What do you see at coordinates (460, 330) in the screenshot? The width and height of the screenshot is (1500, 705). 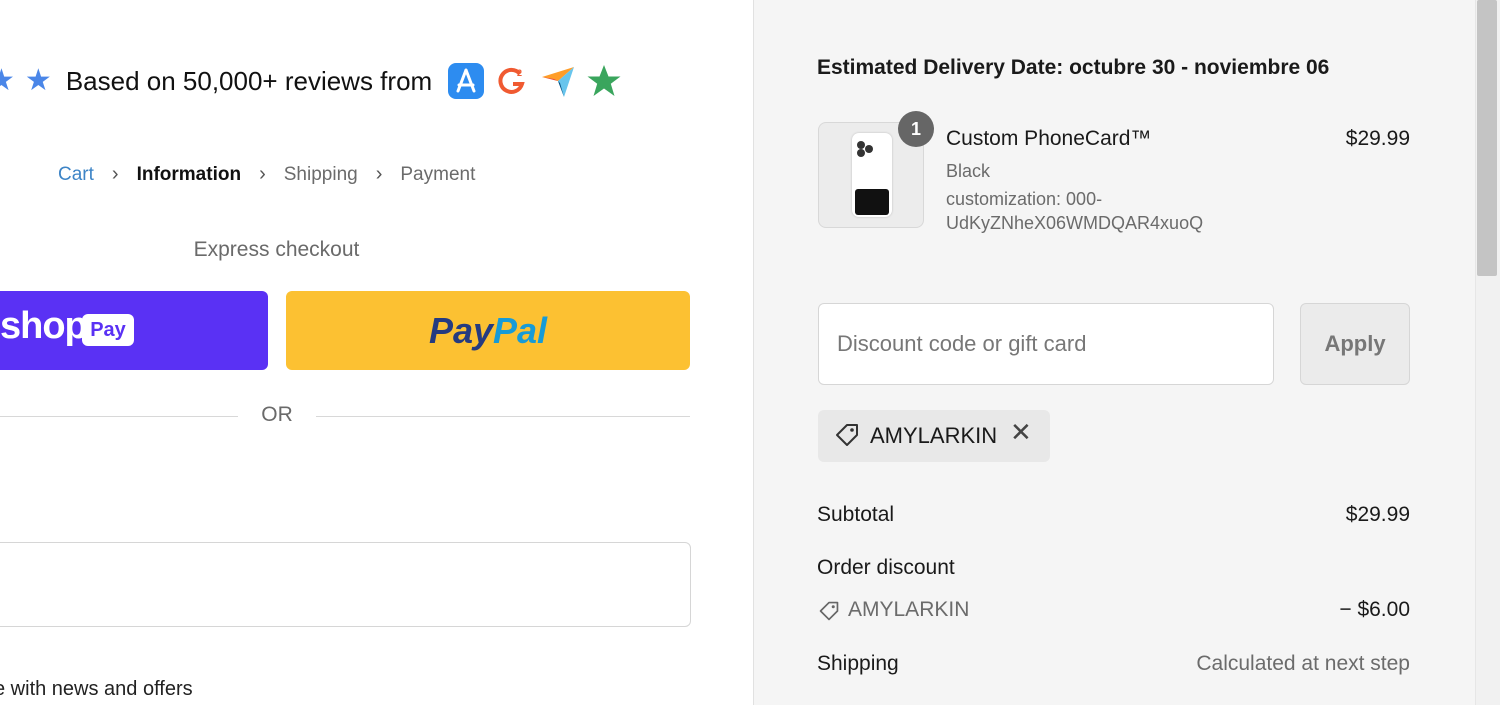 I see `paypal-wordmark-pay: Pay` at bounding box center [460, 330].